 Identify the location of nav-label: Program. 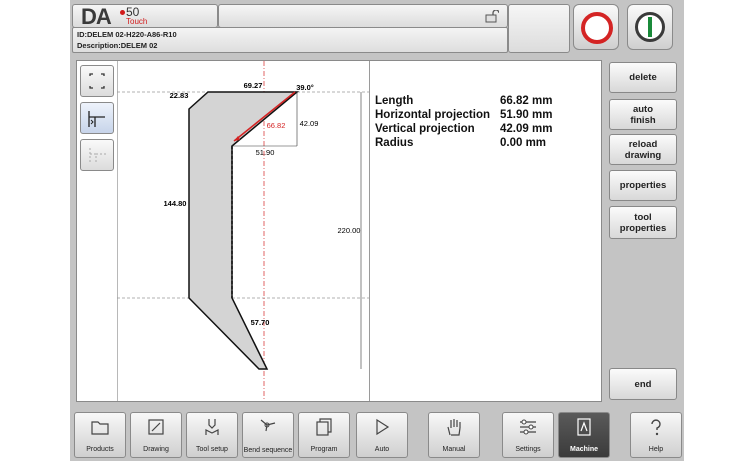
(324, 449).